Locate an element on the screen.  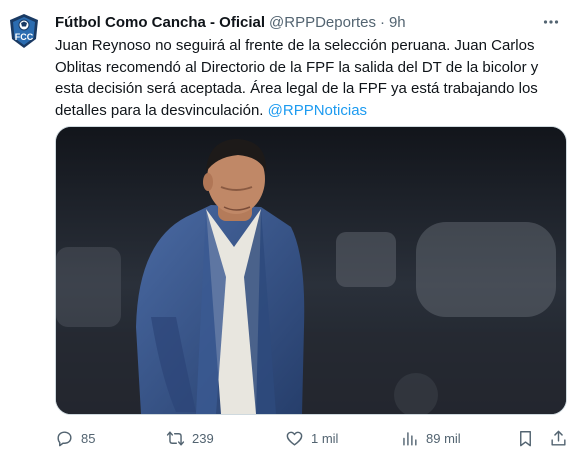
retweet-button: 239 is located at coordinates (190, 438).